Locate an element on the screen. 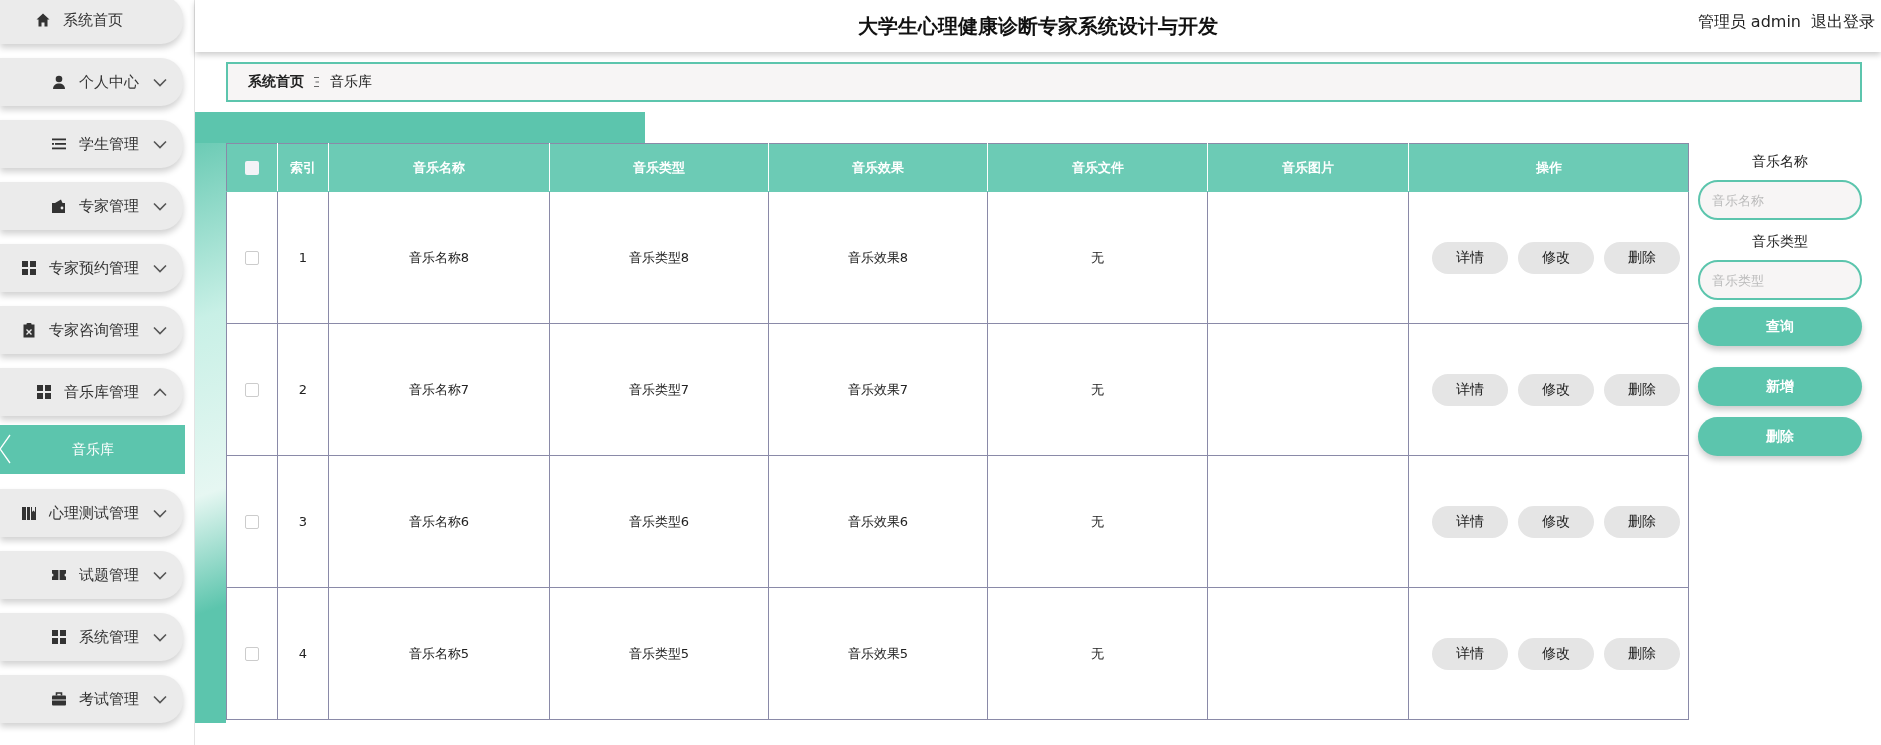 The width and height of the screenshot is (1881, 745). home-icon is located at coordinates (43, 20).